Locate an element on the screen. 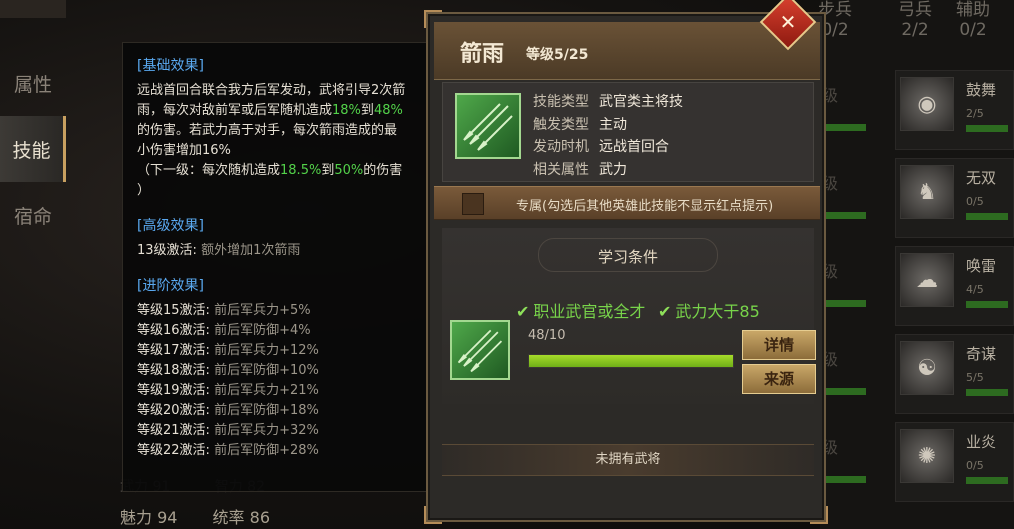  learn-conditions: 学习条件 ✔ 职业武官或全才 ✔ 武力大于85 48/10 详情 来源 is located at coordinates (629, 316).